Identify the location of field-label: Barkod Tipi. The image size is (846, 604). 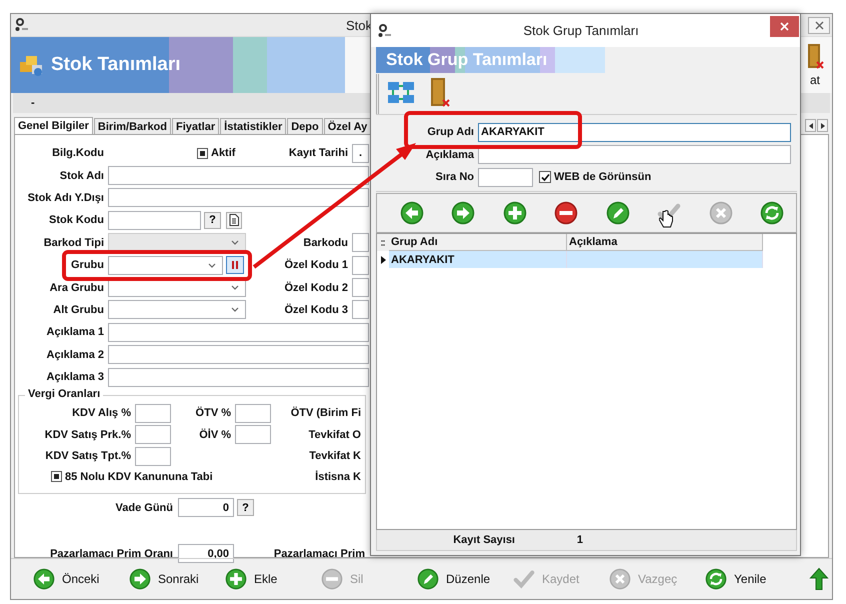
(73, 242).